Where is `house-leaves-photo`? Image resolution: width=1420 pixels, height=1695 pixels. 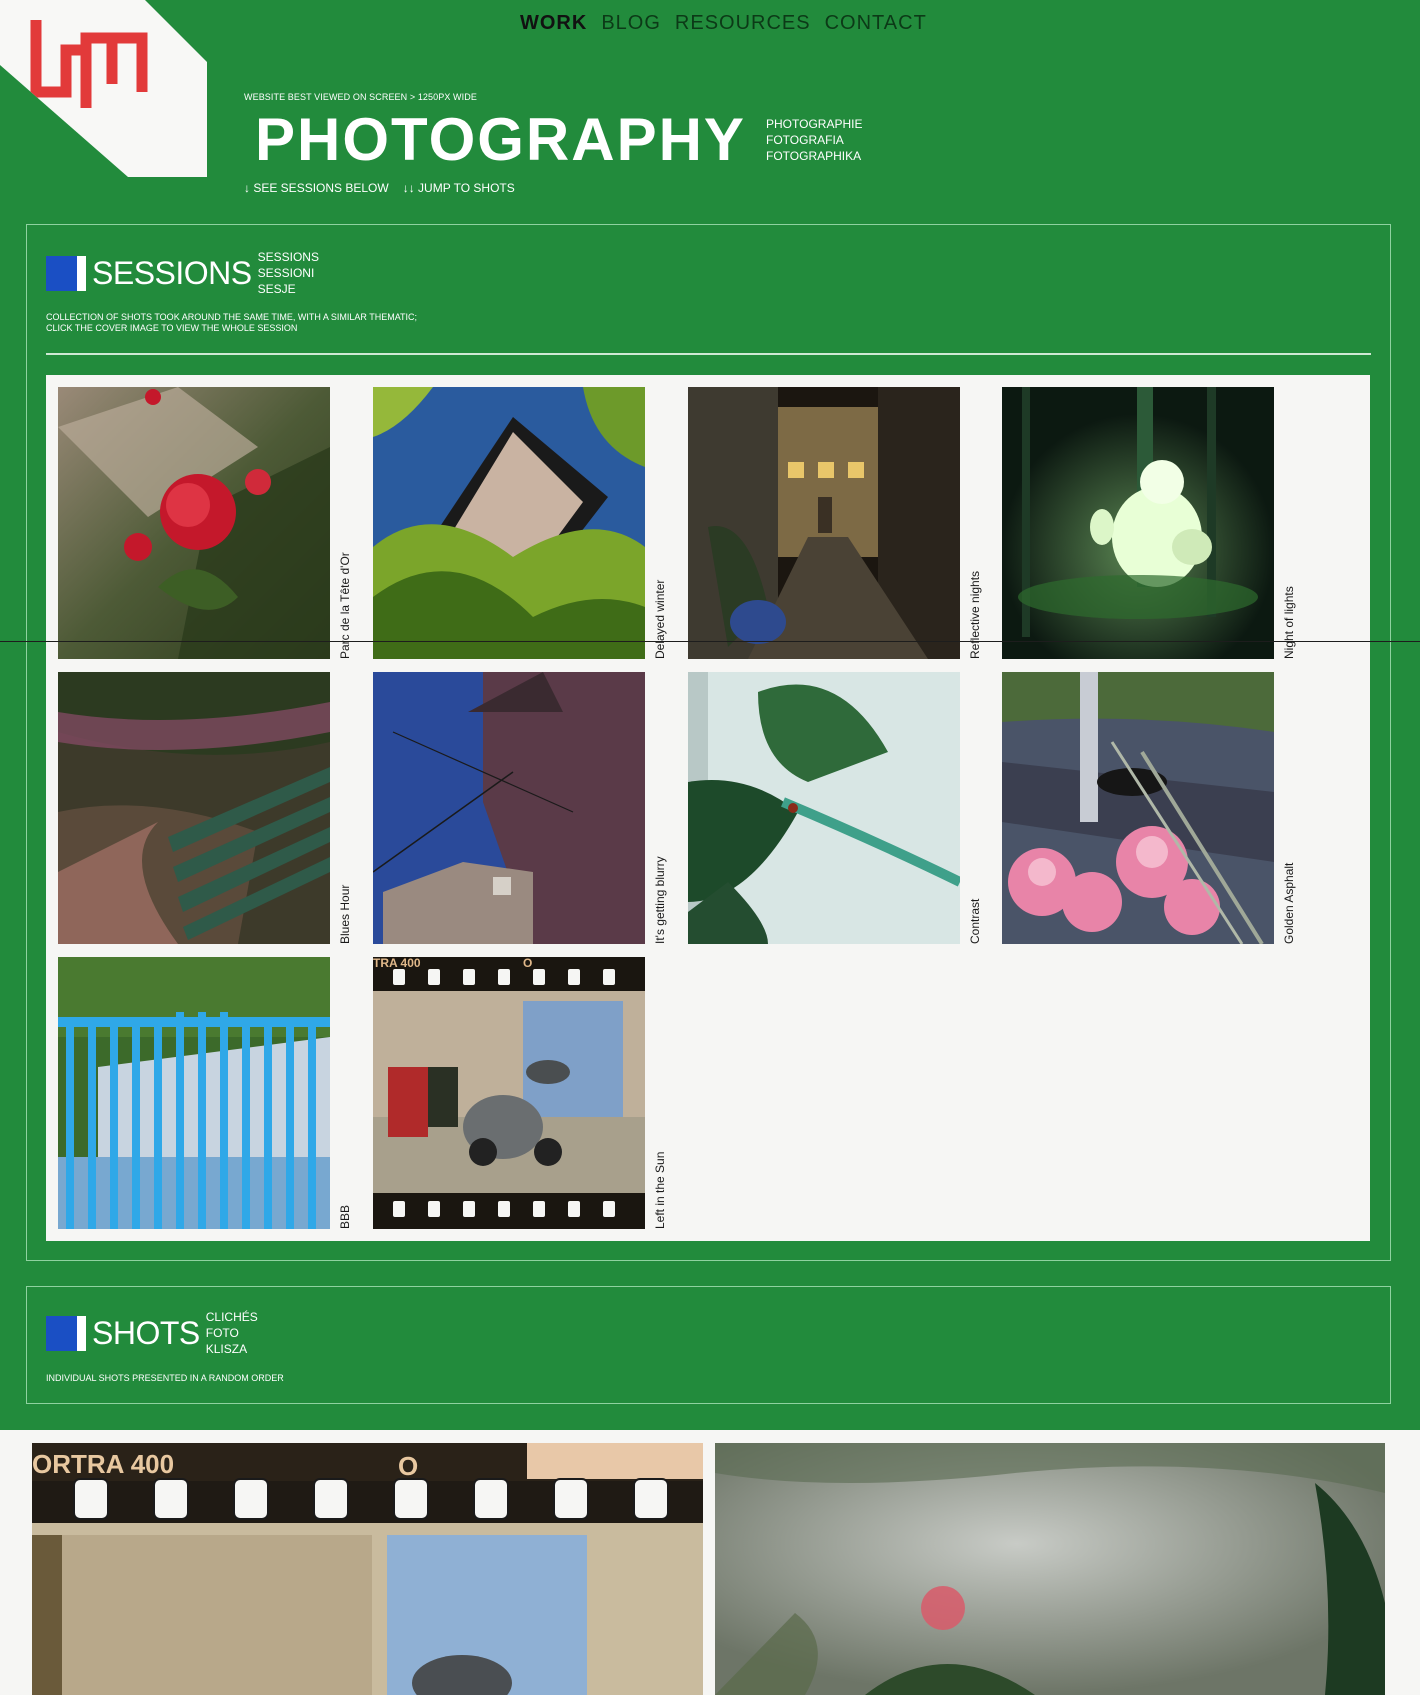
house-leaves-photo is located at coordinates (509, 523).